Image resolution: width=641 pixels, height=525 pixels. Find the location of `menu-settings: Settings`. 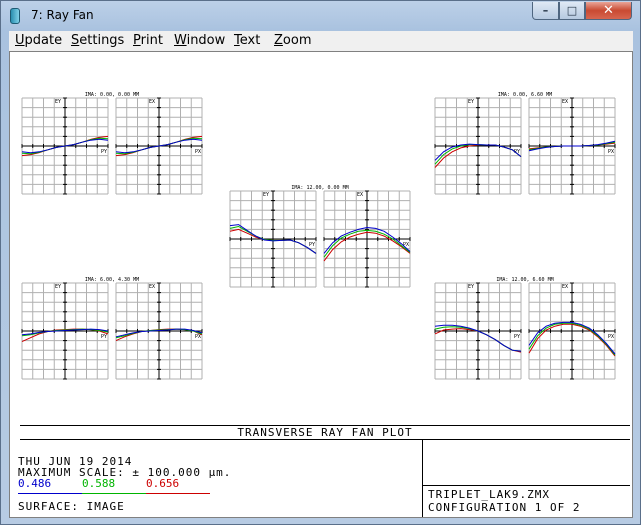

menu-settings: Settings is located at coordinates (97, 40).